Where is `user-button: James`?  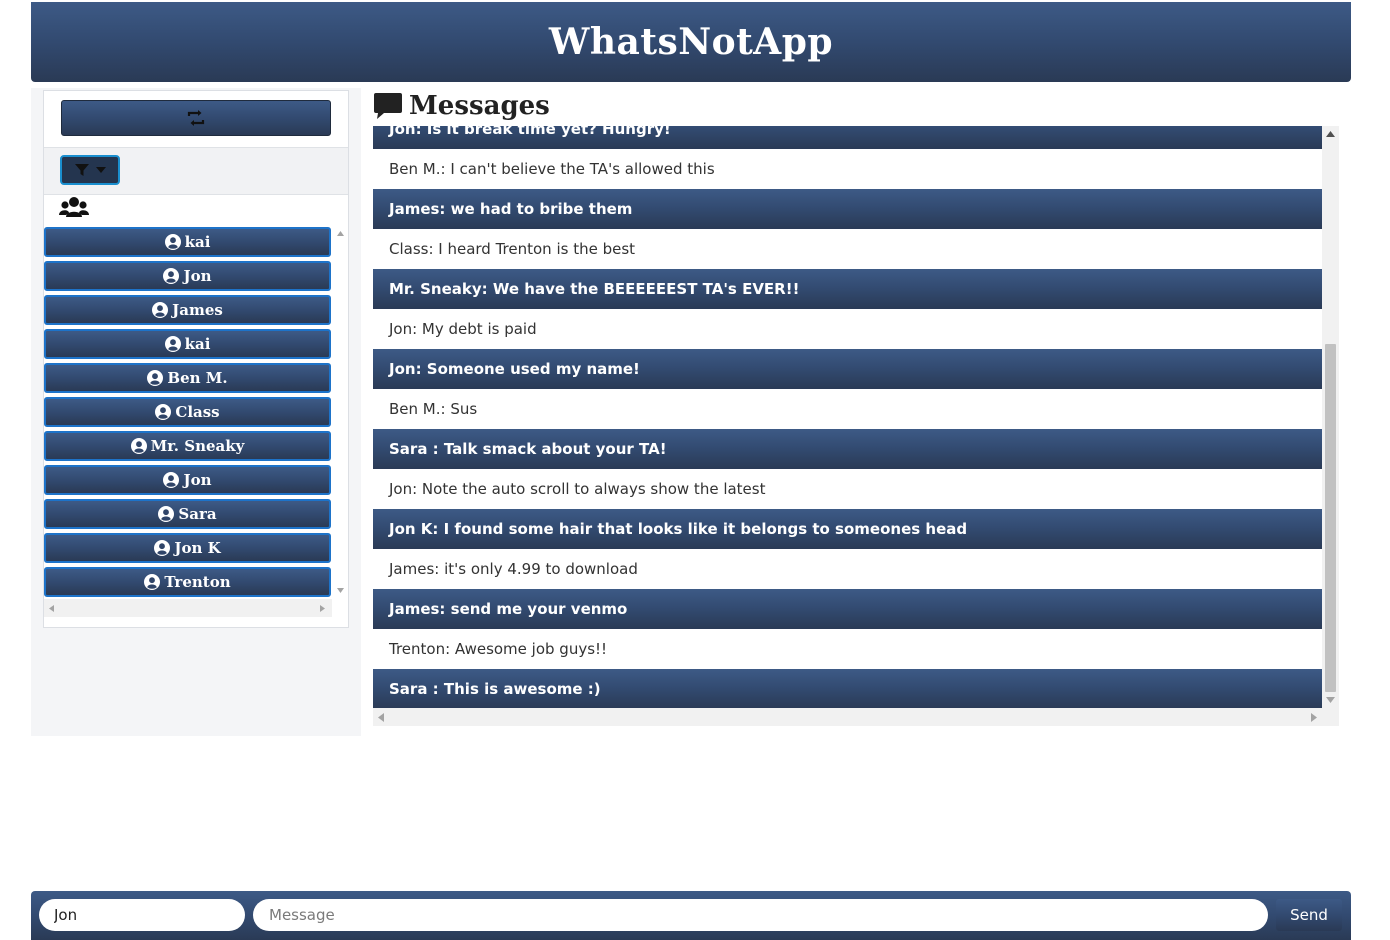
user-button: James is located at coordinates (187, 310).